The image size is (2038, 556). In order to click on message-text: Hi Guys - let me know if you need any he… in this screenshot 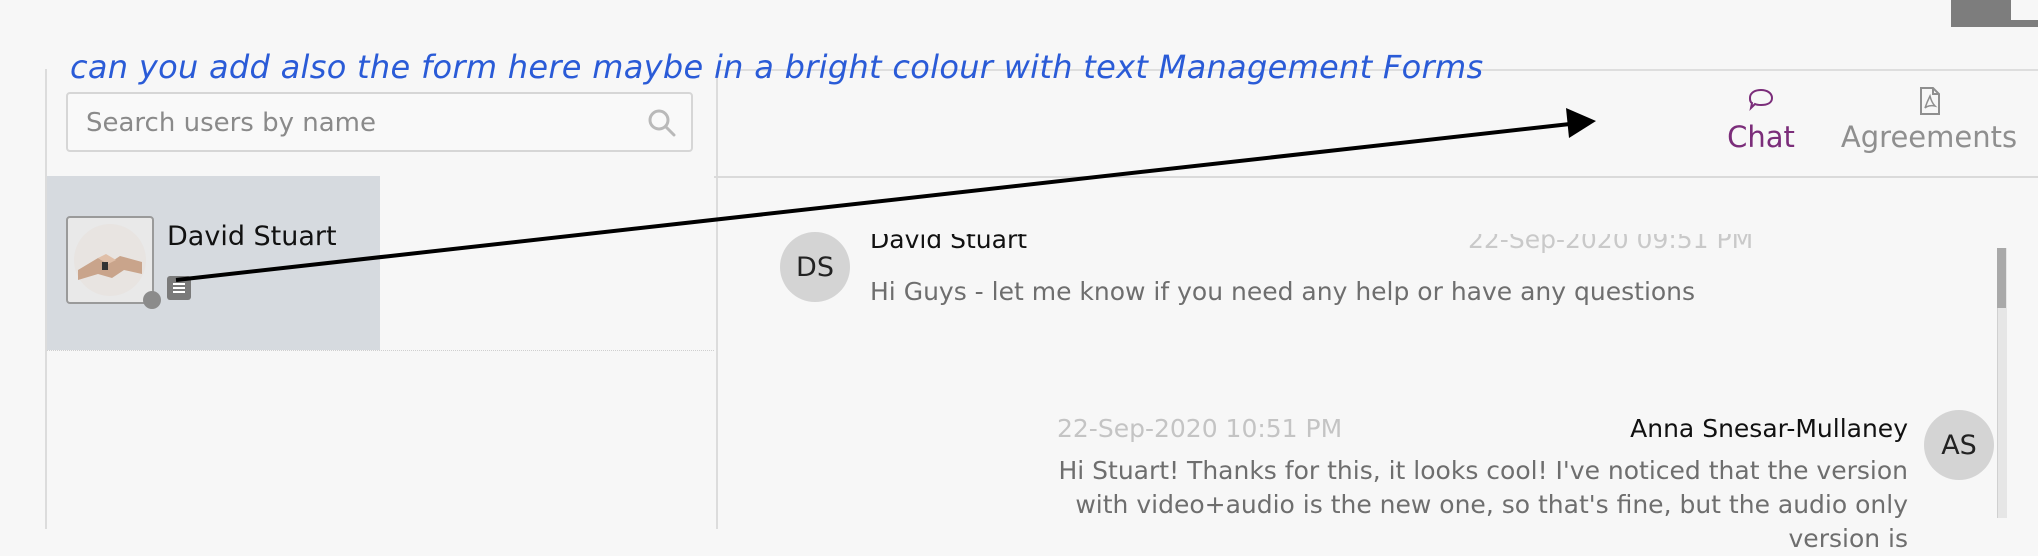, I will do `click(1283, 291)`.